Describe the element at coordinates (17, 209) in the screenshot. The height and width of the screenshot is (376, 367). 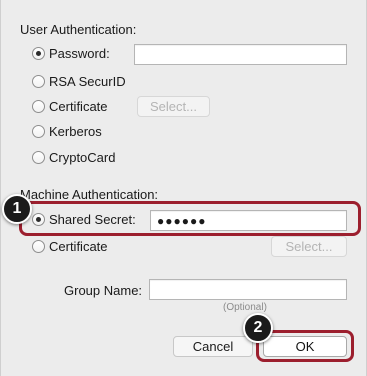
I see `step-1-callout: 1` at that location.